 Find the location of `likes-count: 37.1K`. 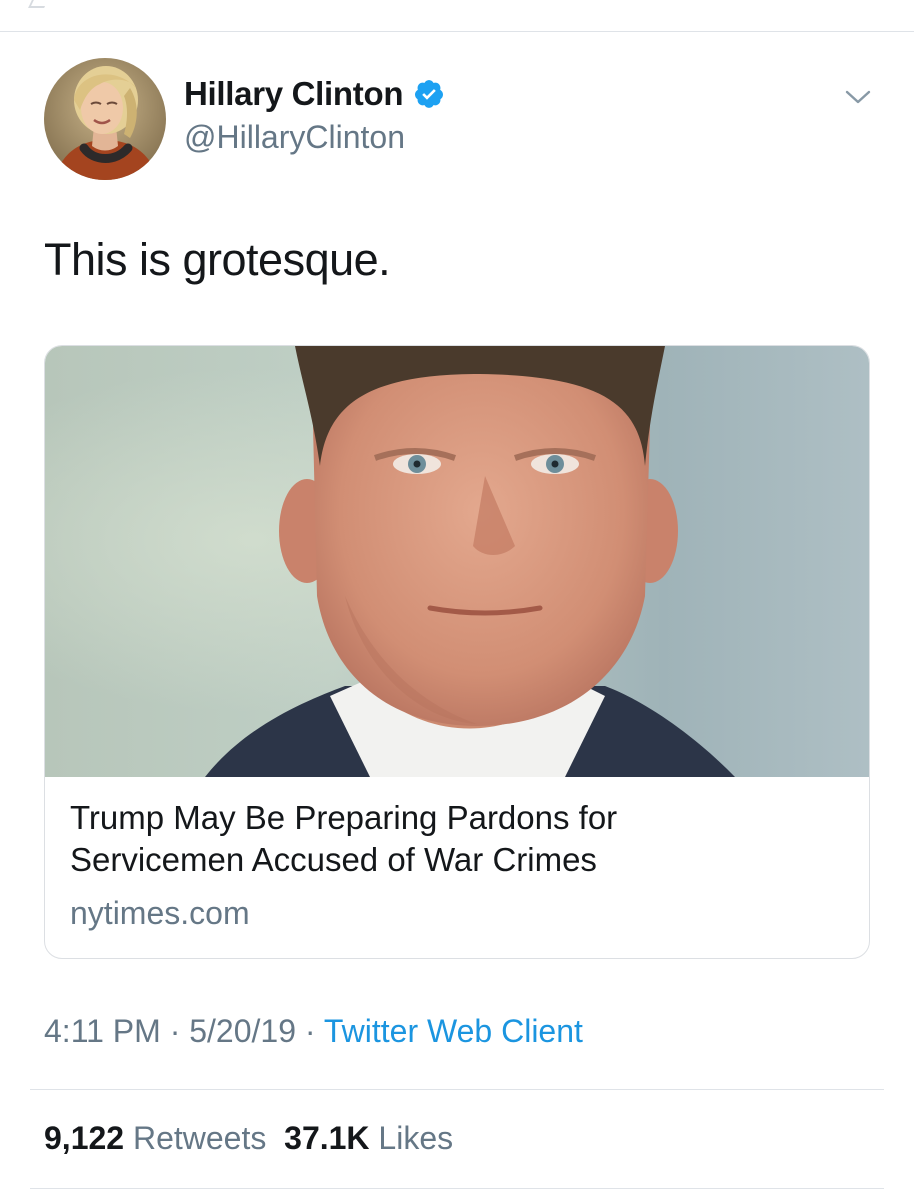

likes-count: 37.1K is located at coordinates (327, 1138).